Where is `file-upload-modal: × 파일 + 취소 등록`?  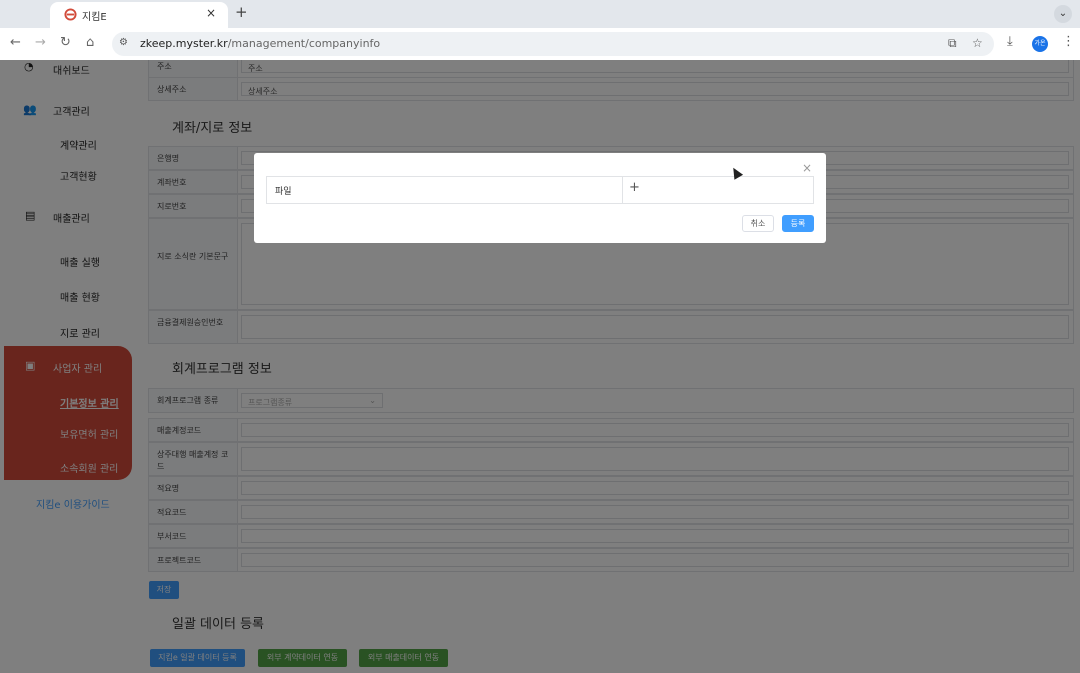
file-upload-modal: × 파일 + 취소 등록 is located at coordinates (540, 198).